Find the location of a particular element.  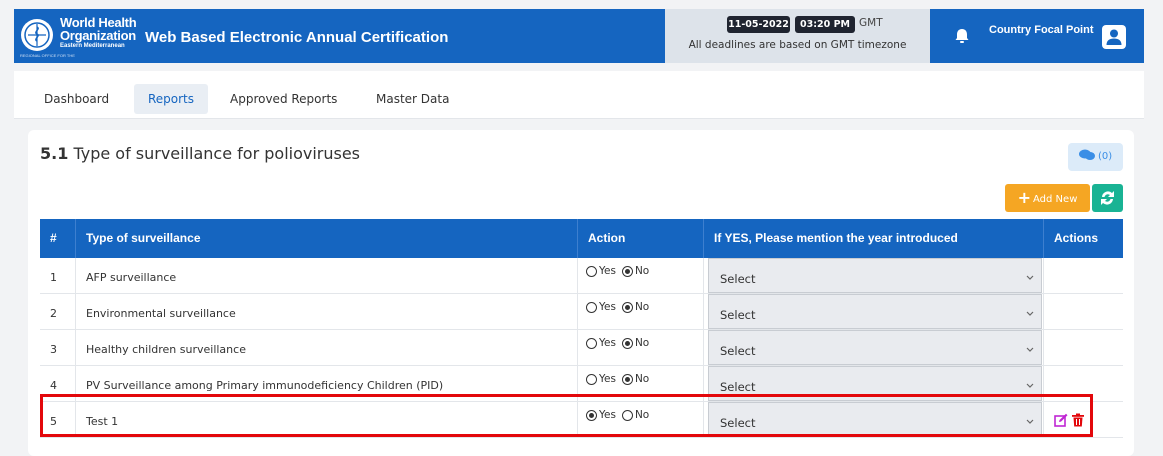

refresh-icon is located at coordinates (1107, 198).